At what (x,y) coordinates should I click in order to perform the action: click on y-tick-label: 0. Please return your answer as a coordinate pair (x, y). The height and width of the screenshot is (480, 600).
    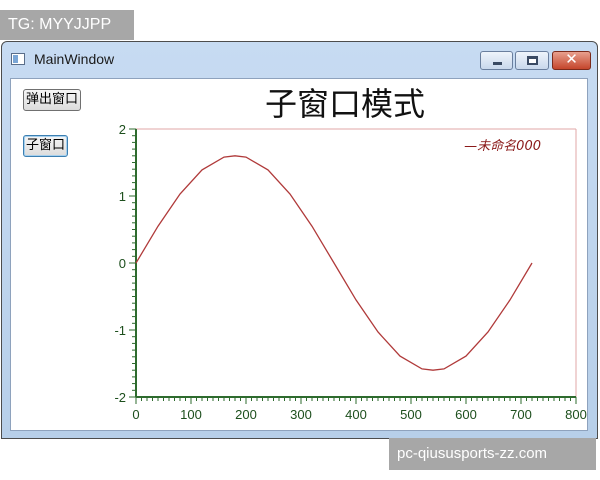
    Looking at the image, I should click on (122, 263).